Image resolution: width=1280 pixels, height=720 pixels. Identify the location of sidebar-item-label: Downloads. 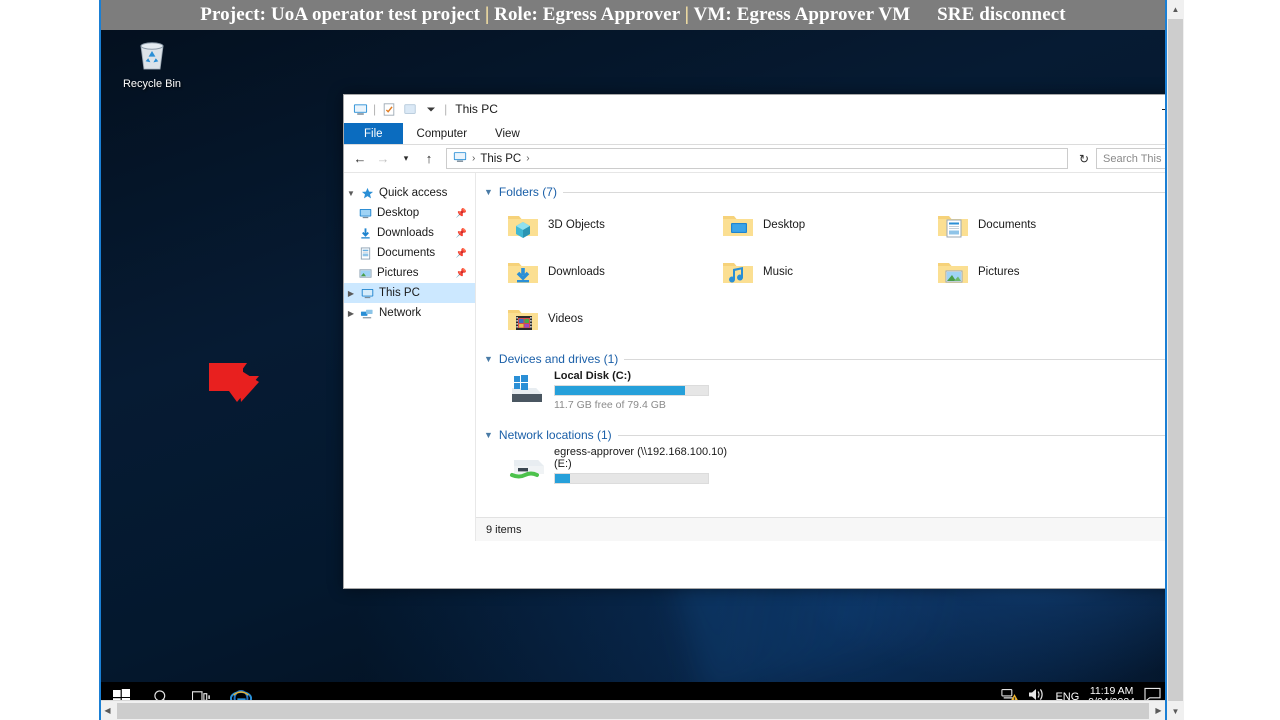
(405, 233).